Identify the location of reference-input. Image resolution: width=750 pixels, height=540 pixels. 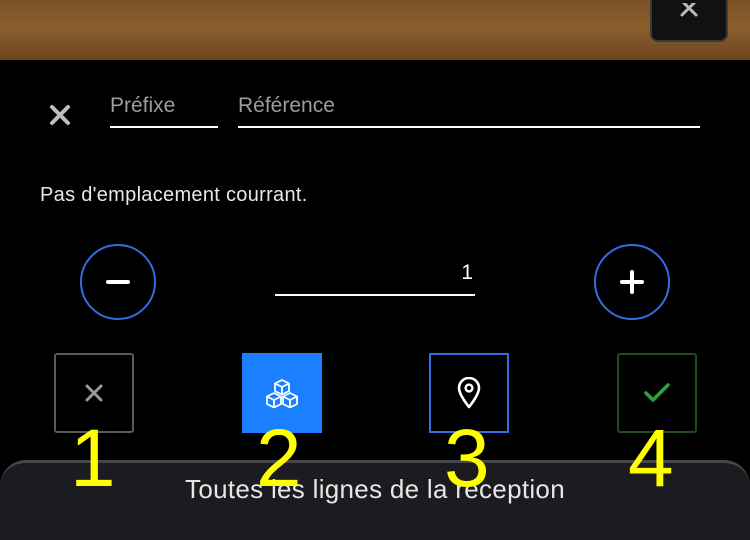
(469, 107).